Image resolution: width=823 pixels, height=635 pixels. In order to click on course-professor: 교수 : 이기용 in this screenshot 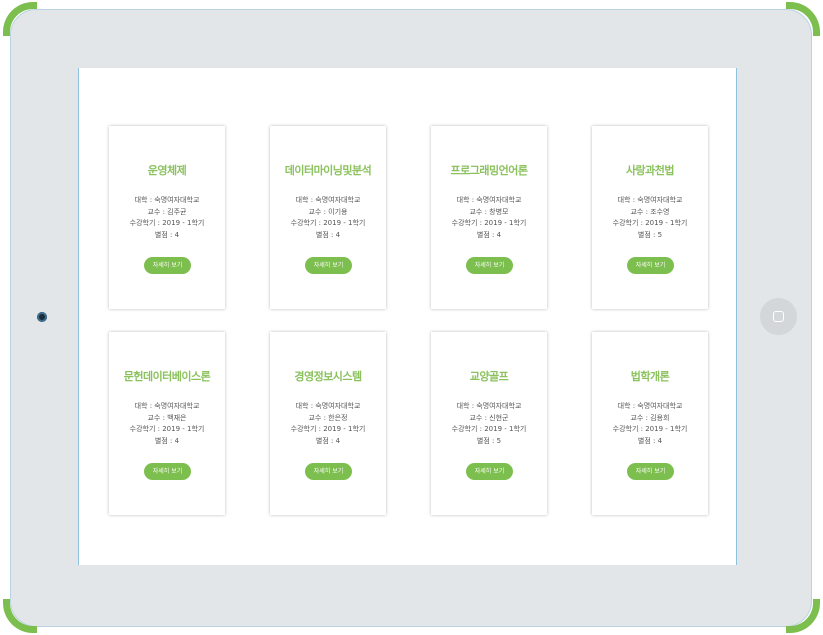, I will do `click(328, 211)`.